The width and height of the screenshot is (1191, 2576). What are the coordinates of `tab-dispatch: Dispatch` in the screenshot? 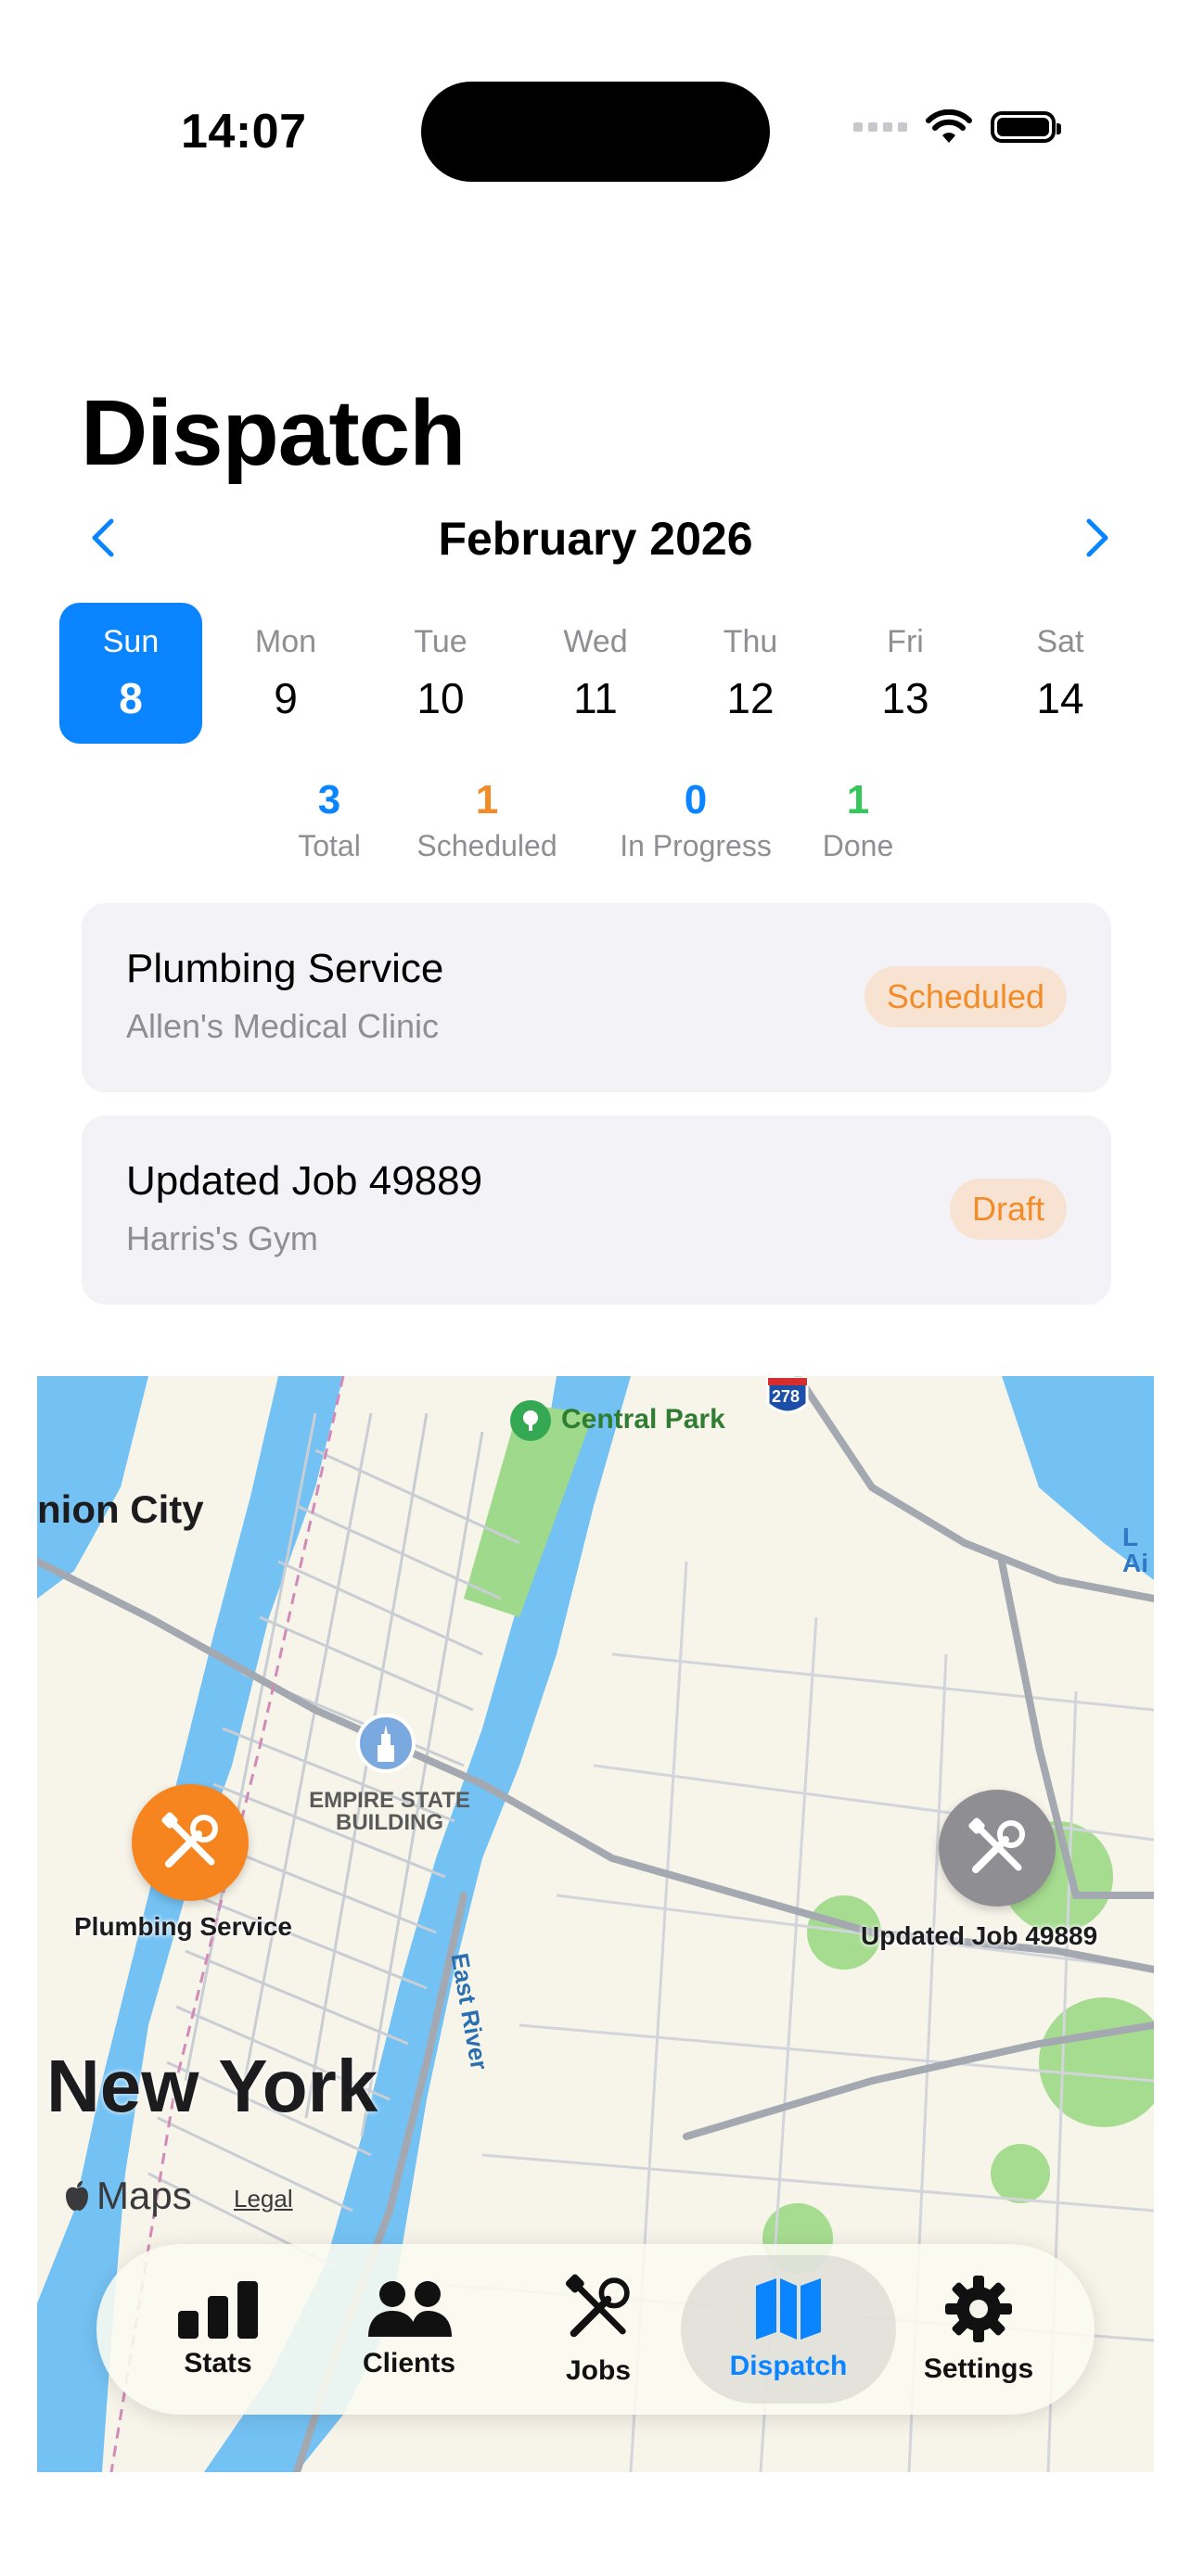 It's located at (788, 2329).